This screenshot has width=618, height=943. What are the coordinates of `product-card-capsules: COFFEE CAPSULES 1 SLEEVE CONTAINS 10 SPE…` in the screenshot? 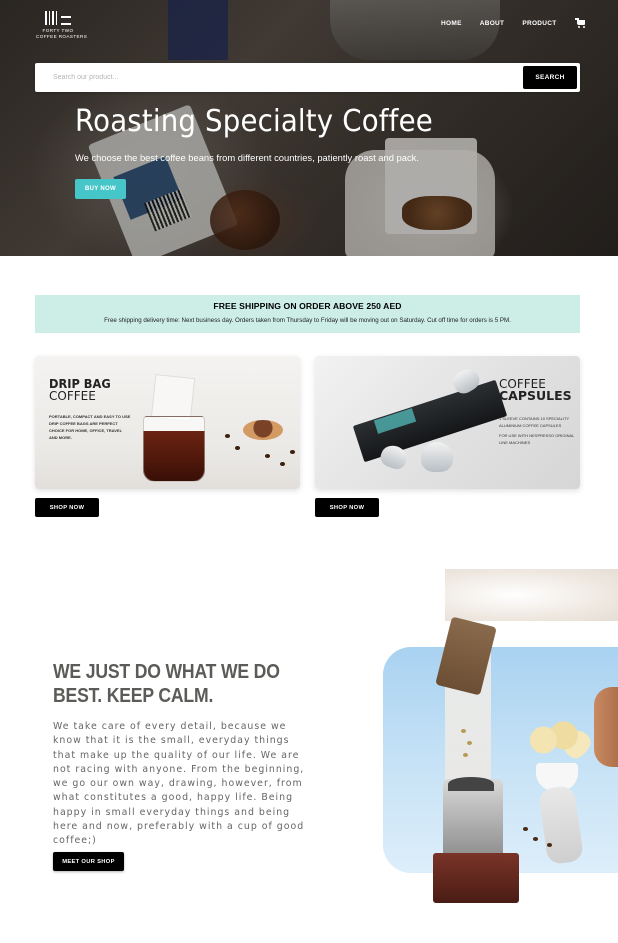 It's located at (447, 422).